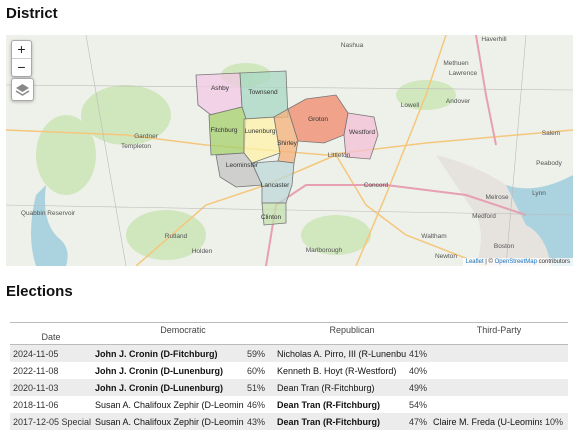 This screenshot has width=576, height=430. What do you see at coordinates (463, 73) in the screenshot?
I see `map-place-lawrence: Lawrence` at bounding box center [463, 73].